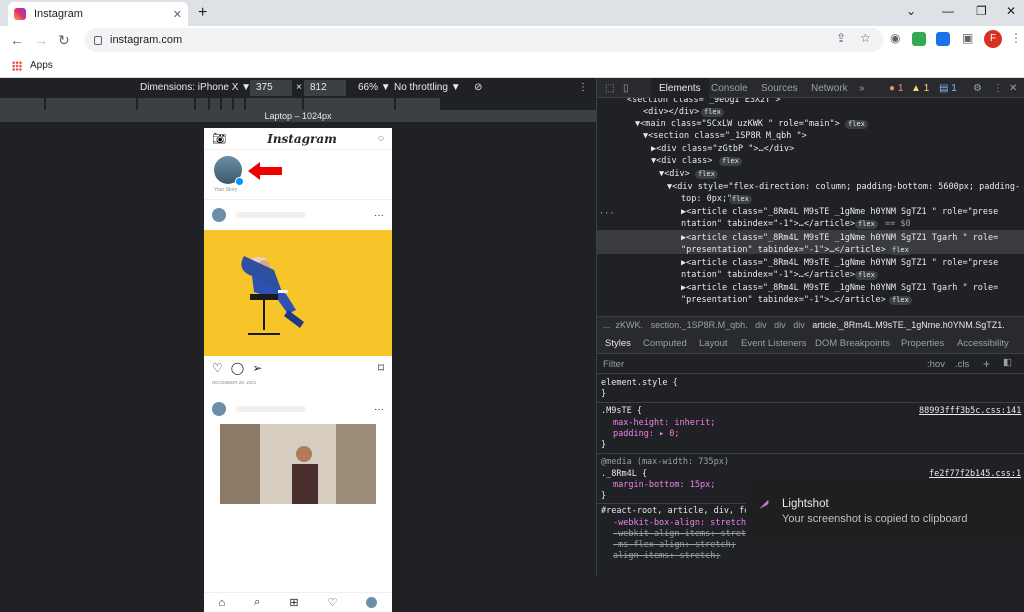  I want to click on devtools-close-icon: ✕, so click(1013, 88).